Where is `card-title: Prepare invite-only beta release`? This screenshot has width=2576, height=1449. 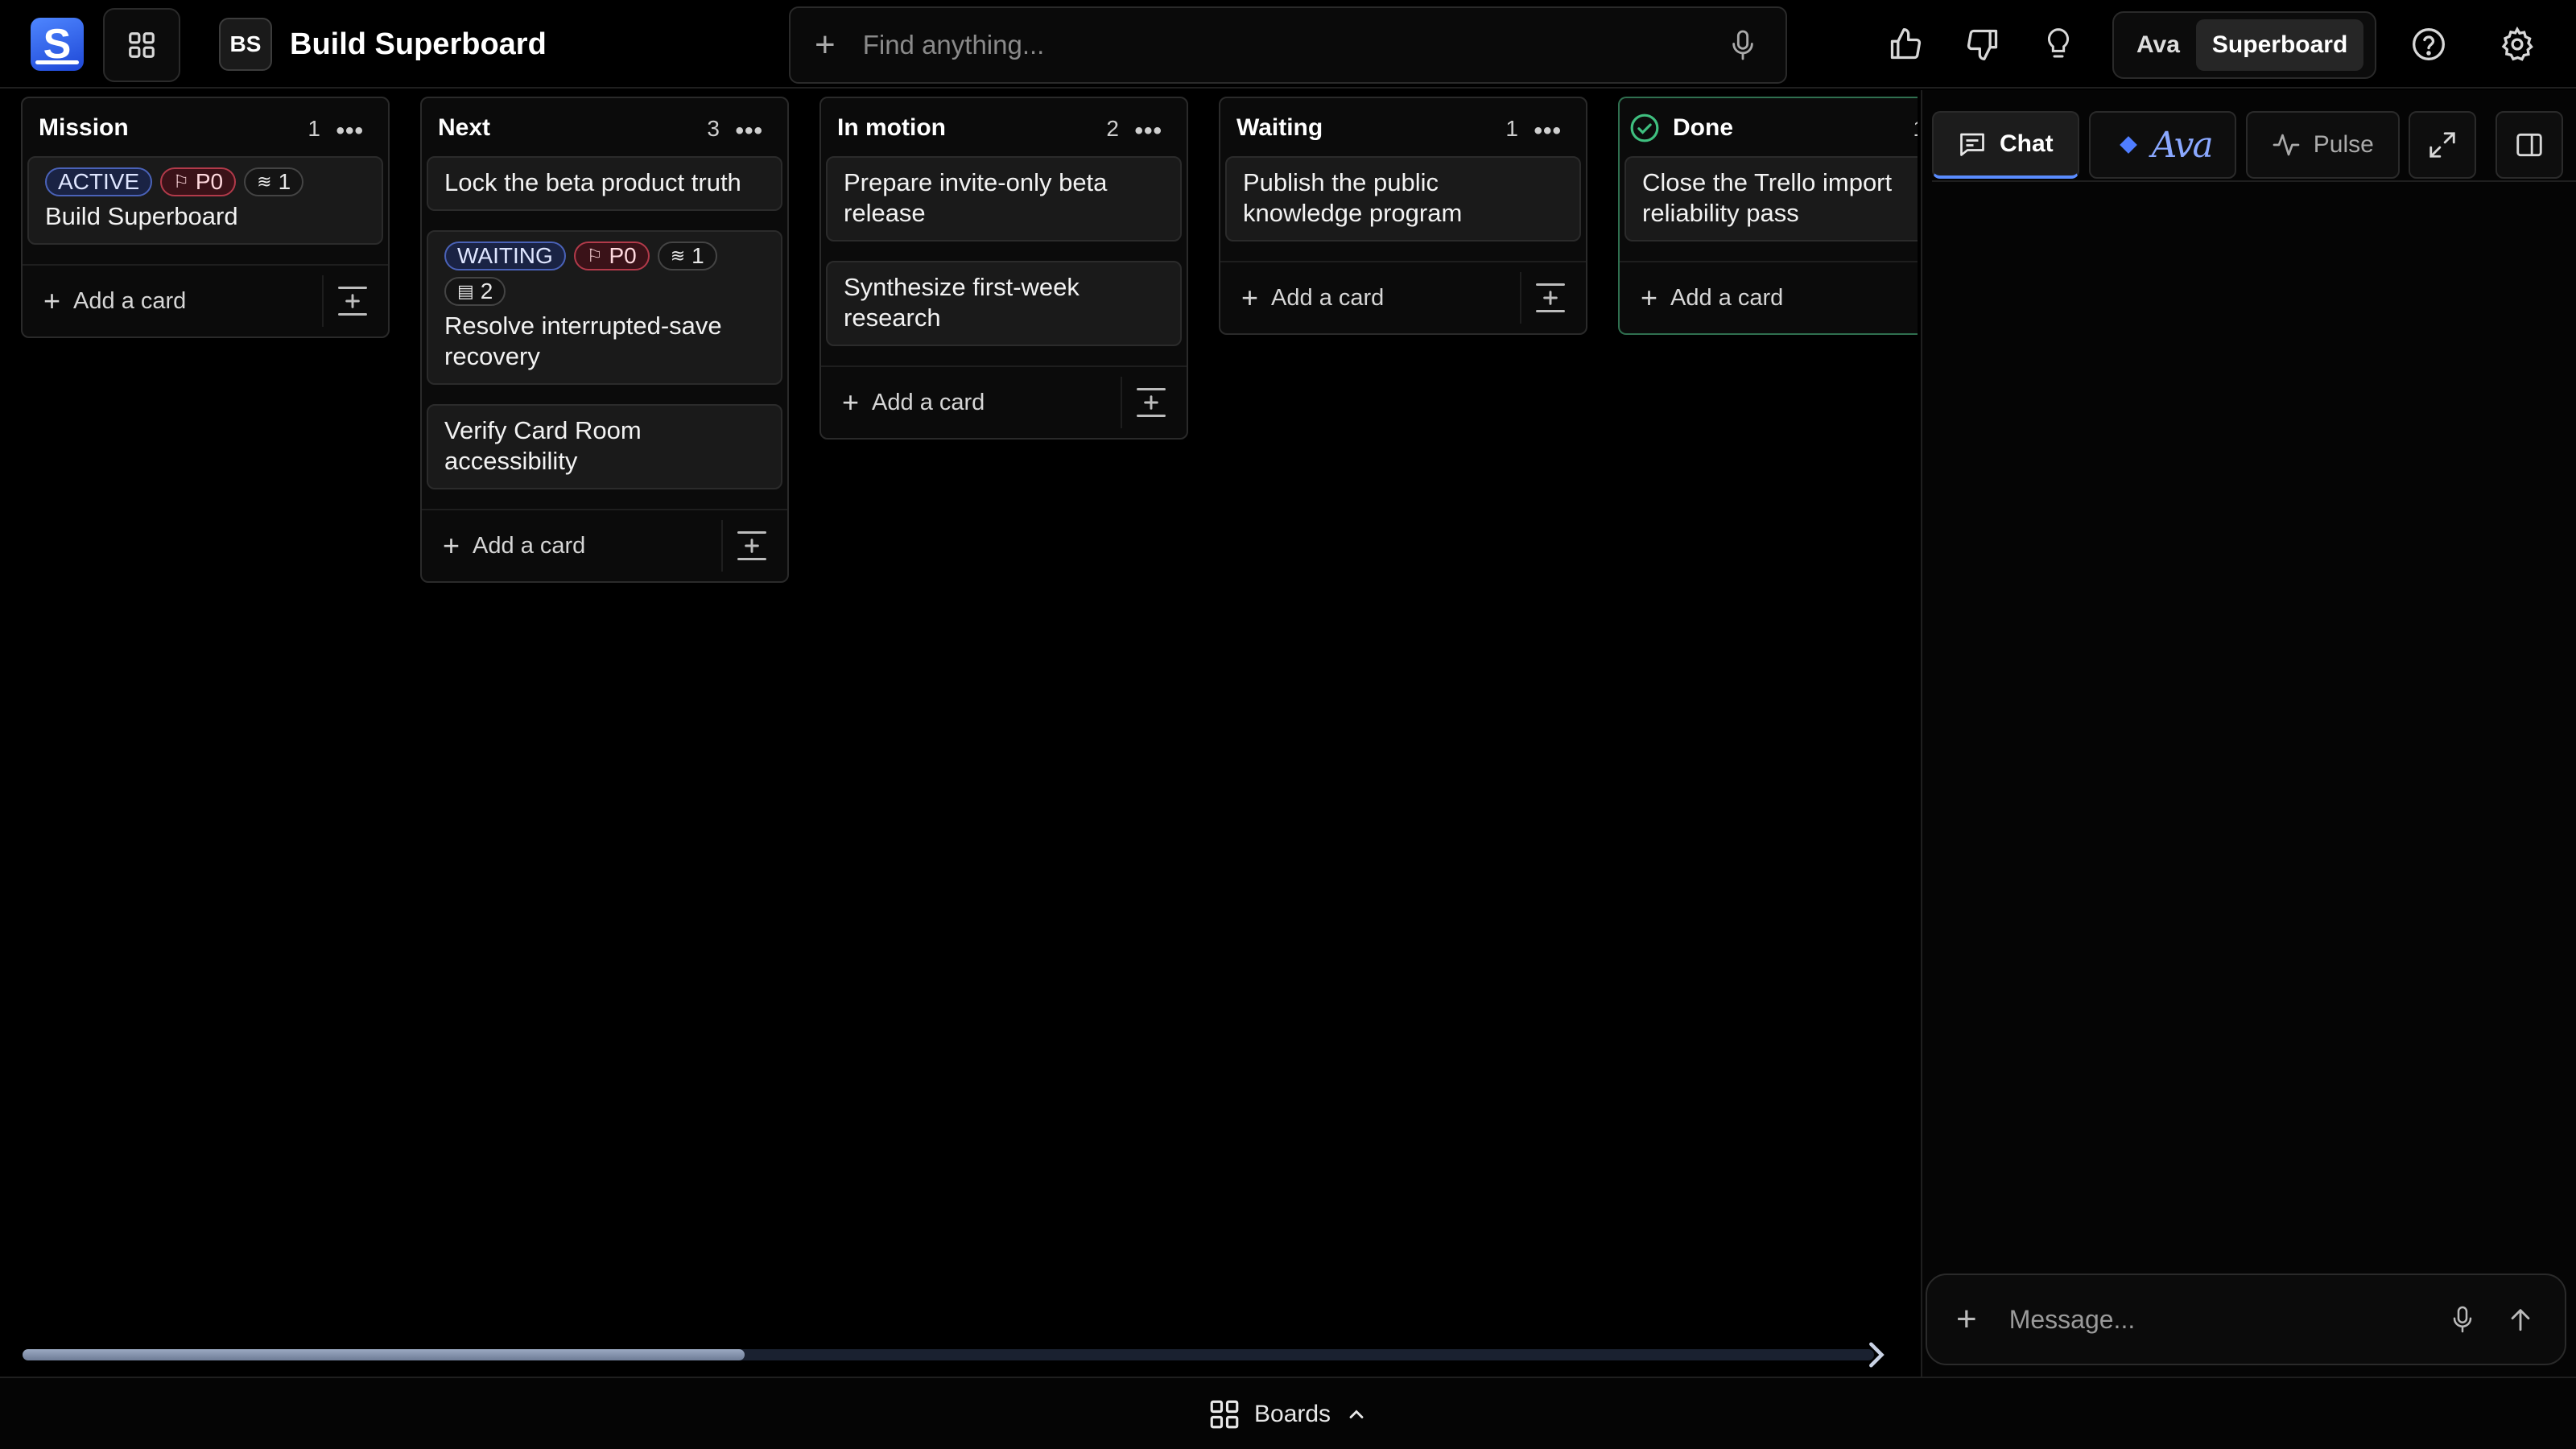
card-title: Prepare invite-only beta release is located at coordinates (976, 197).